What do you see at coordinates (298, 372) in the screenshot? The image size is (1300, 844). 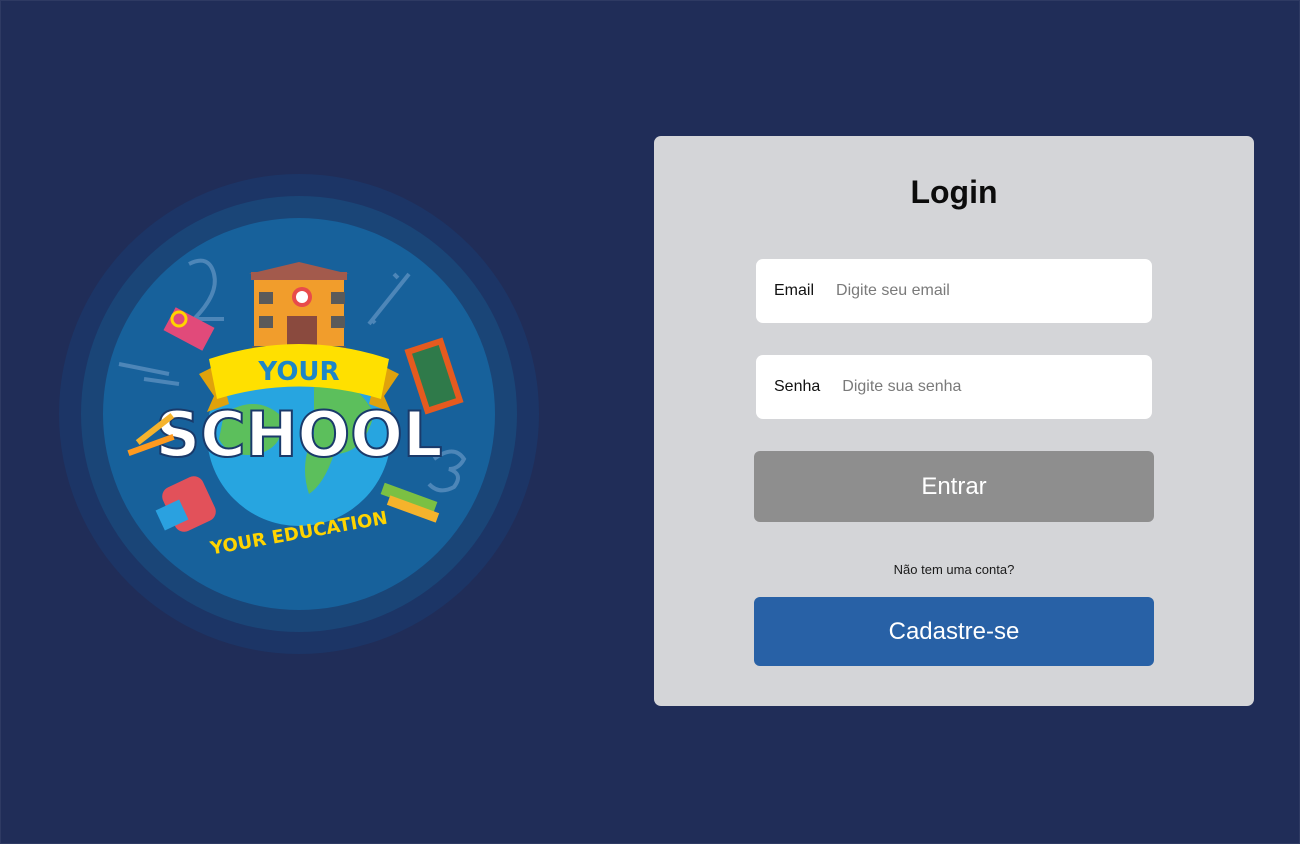 I see `logo-top-text: YOUR` at bounding box center [298, 372].